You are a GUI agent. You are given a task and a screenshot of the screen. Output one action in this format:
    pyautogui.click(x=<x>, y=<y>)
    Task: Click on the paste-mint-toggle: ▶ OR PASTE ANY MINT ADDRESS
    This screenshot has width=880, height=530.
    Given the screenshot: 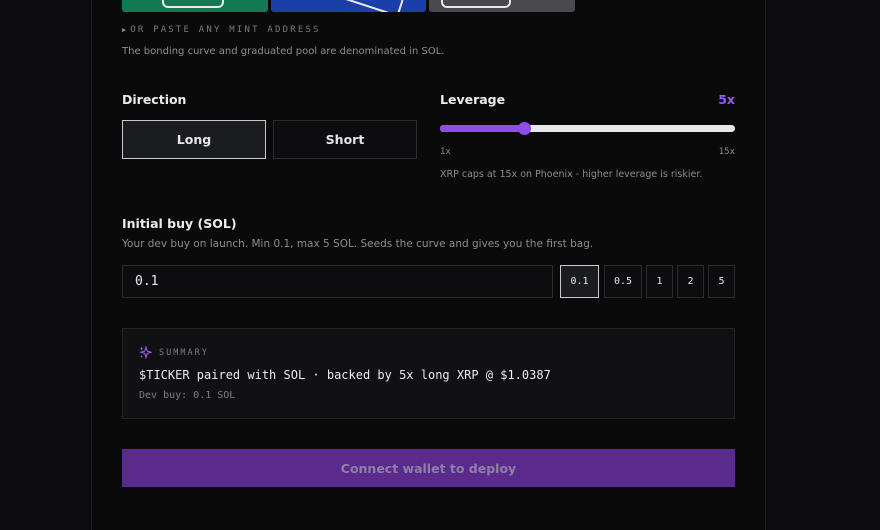 What is the action you would take?
    pyautogui.click(x=221, y=30)
    